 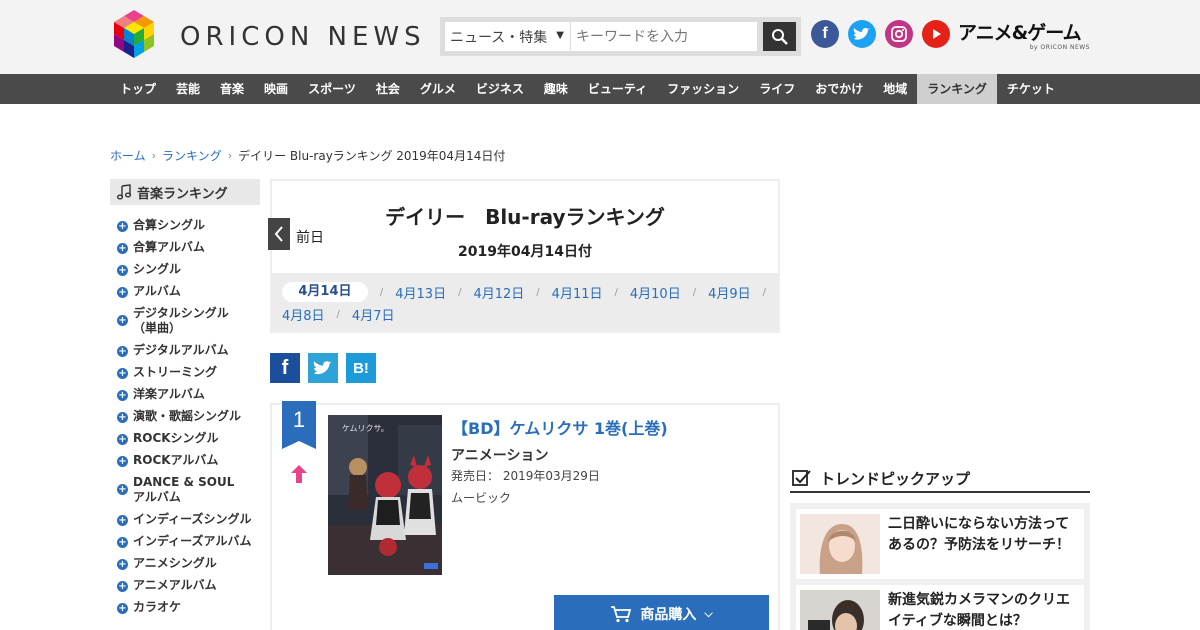 I want to click on sidebar-item: + デジタルシングル （単曲）, so click(x=192, y=321).